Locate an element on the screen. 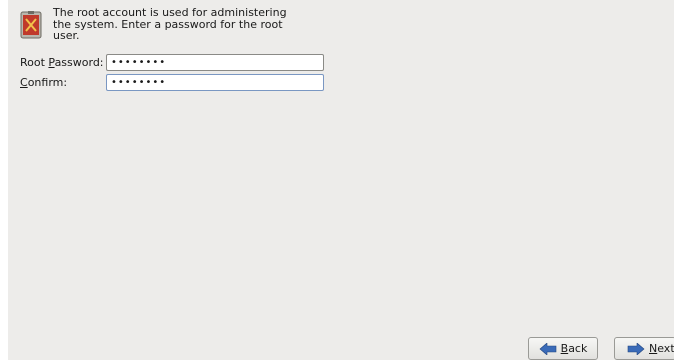 Image resolution: width=674 pixels, height=360 pixels. root-password-row: Root Password: •••••••• is located at coordinates (172, 62).